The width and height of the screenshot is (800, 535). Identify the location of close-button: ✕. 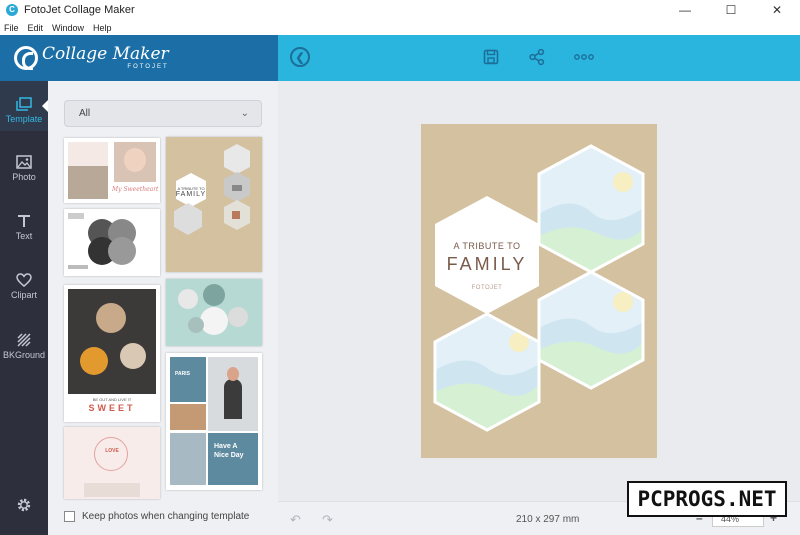
(777, 10).